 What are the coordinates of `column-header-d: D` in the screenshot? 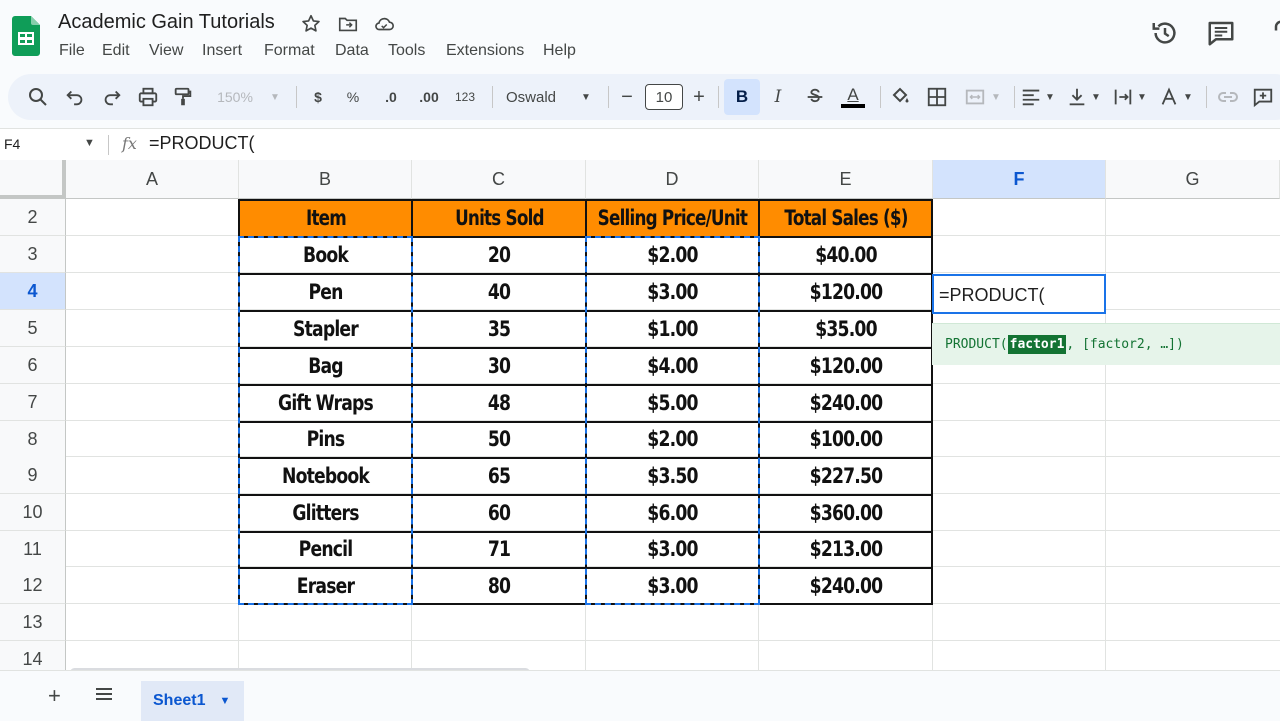 It's located at (672, 179).